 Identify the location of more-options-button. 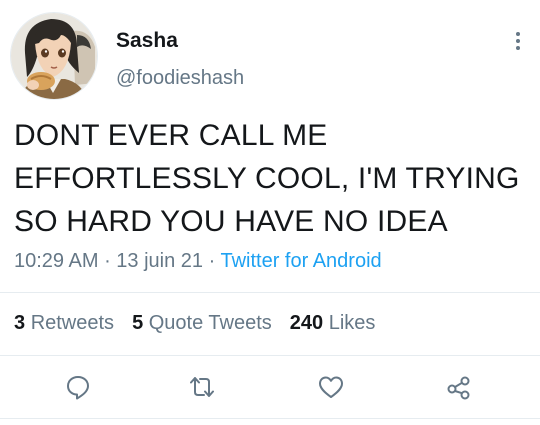
(518, 41).